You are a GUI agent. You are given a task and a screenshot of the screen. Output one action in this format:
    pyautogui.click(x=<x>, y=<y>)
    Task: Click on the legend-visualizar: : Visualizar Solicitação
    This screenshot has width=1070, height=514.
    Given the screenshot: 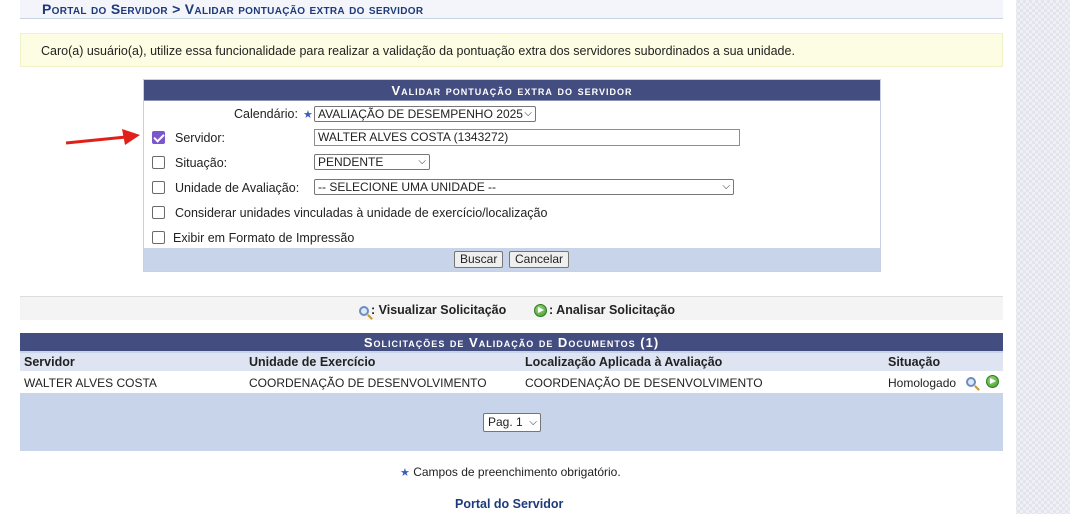 What is the action you would take?
    pyautogui.click(x=432, y=310)
    